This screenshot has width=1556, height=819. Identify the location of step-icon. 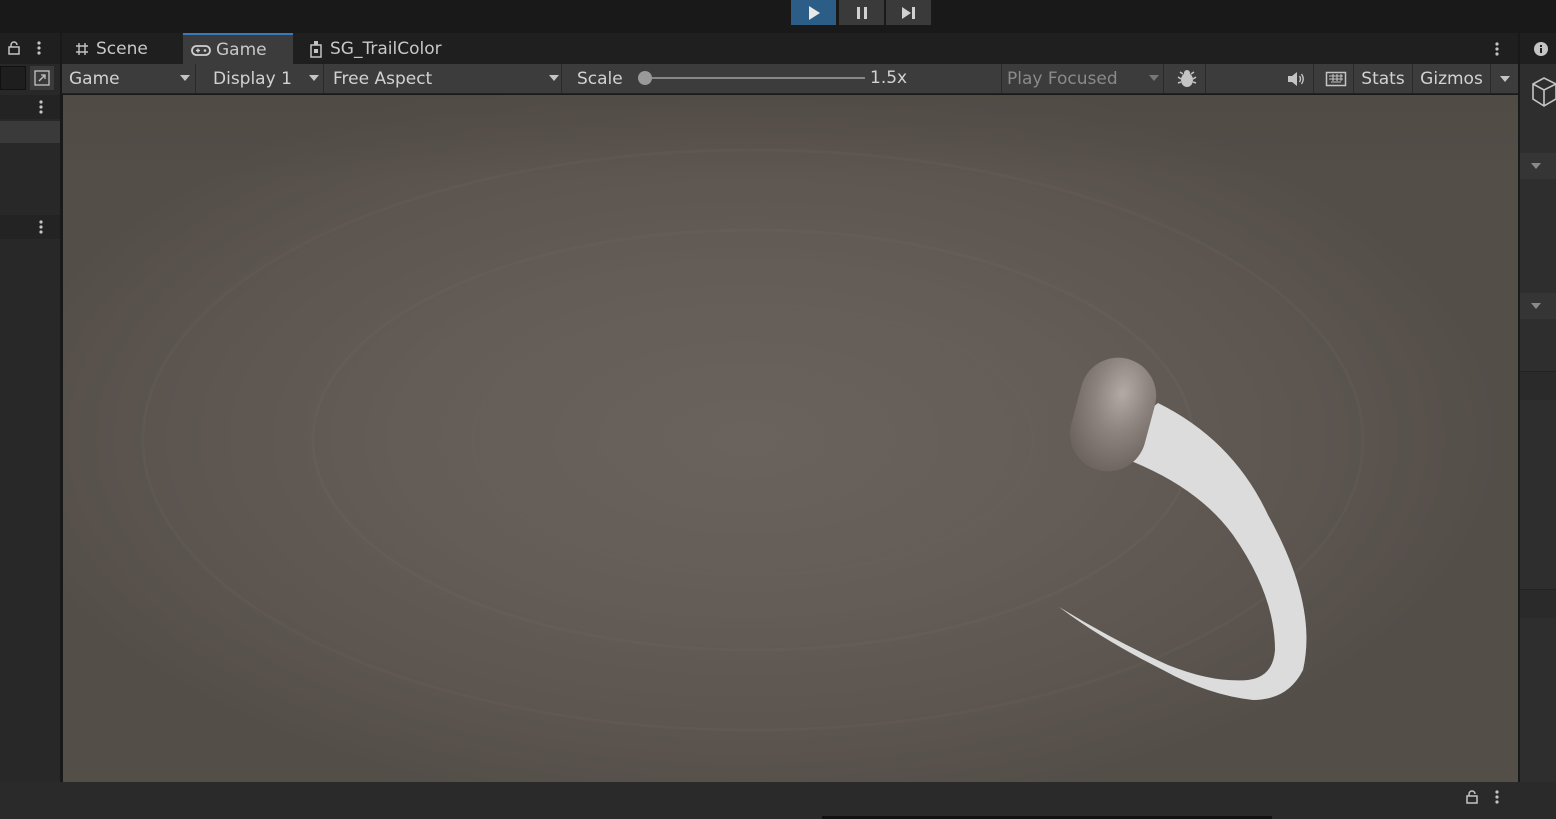
(908, 12).